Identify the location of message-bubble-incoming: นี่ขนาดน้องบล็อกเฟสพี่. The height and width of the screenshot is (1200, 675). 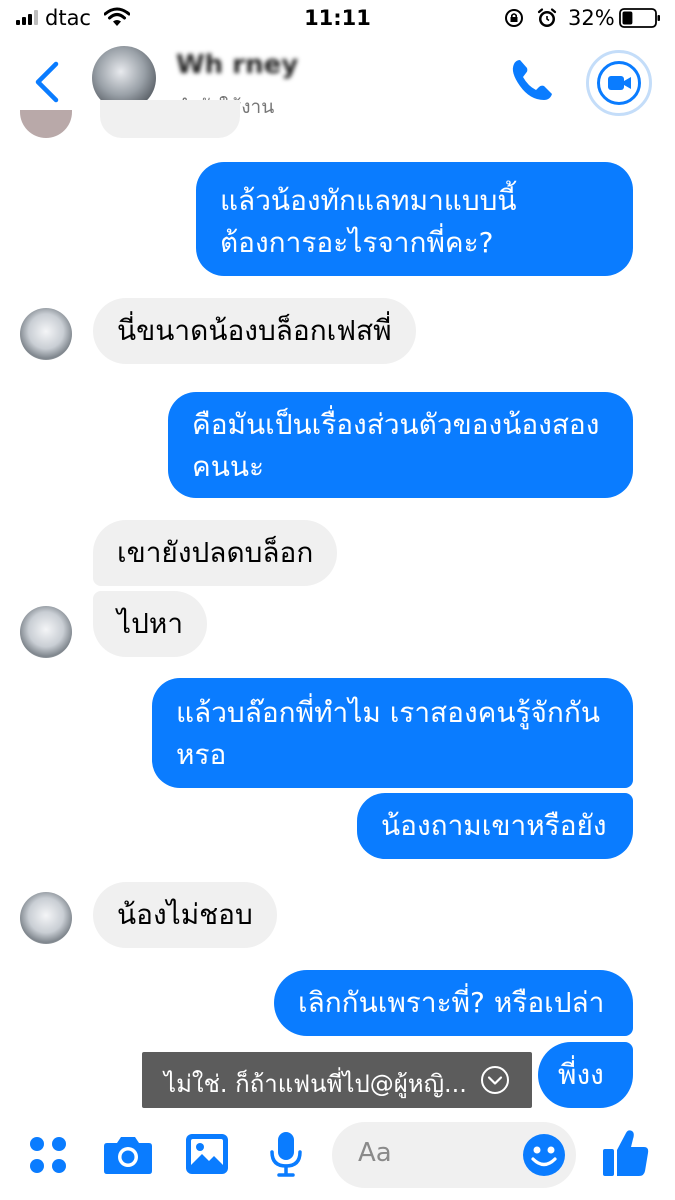
(254, 331).